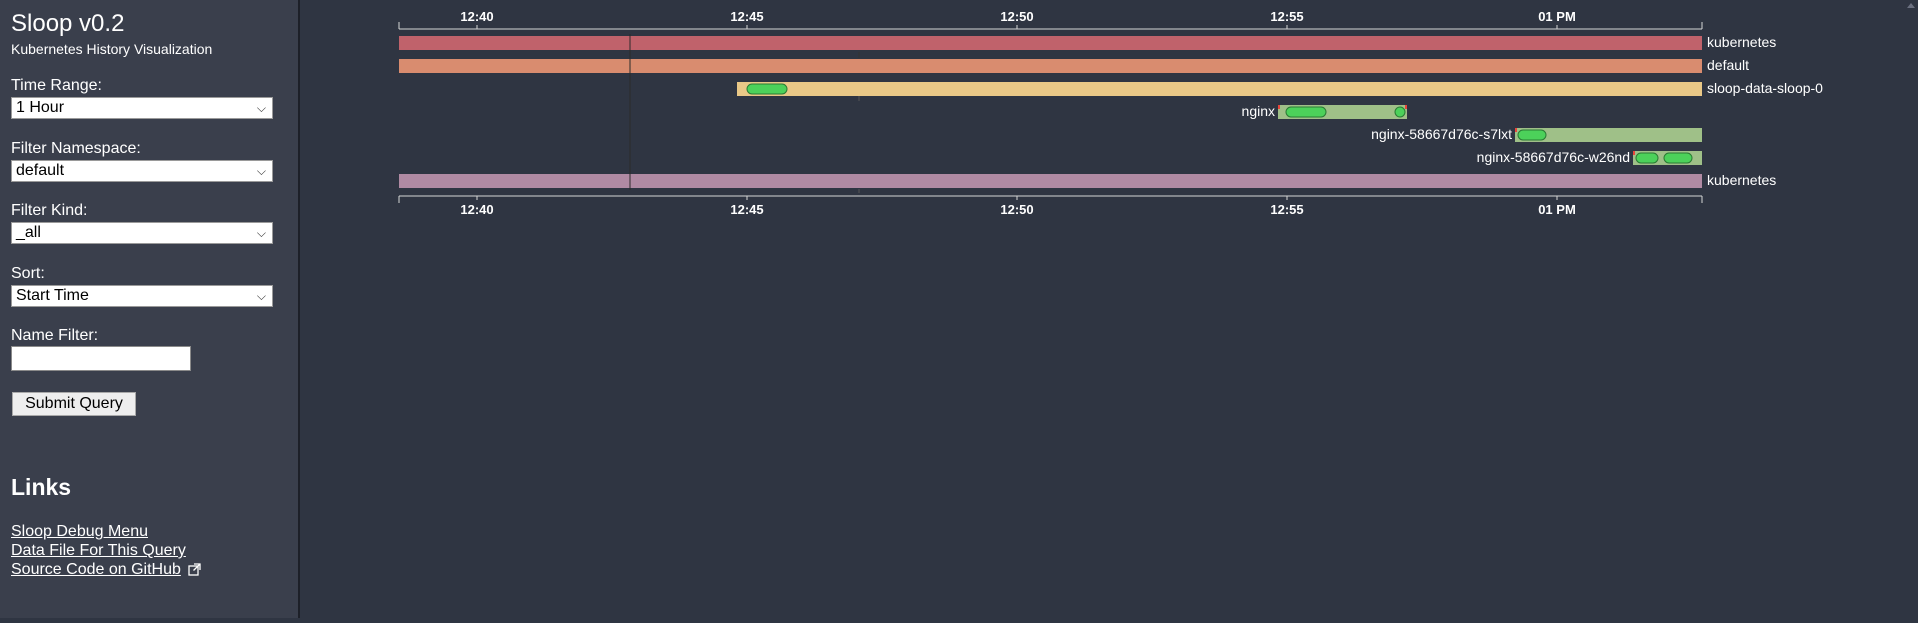  What do you see at coordinates (1016, 16) in the screenshot?
I see `top-tick-label: 12:50` at bounding box center [1016, 16].